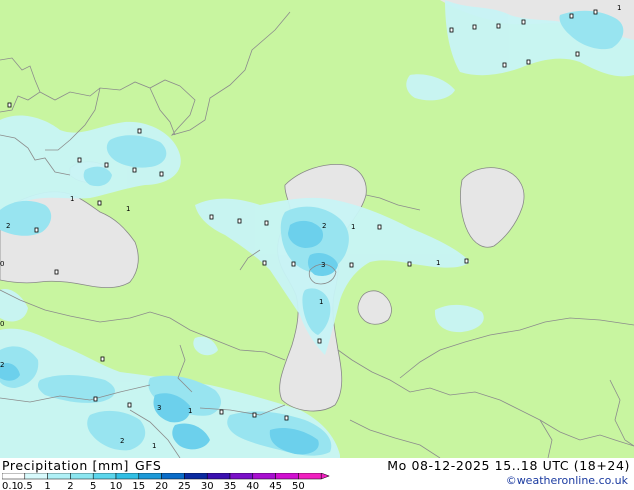 The width and height of the screenshot is (634, 490). I want to click on color-scale: 0.1 0.5 1 2 5 10 15 20 25 30 35 40 45 50, so click(167, 481).